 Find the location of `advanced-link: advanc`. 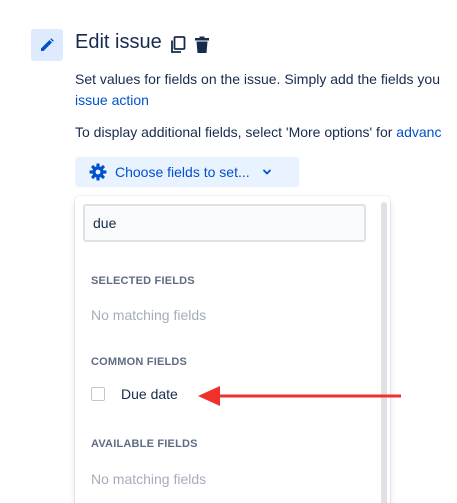

advanced-link: advanc is located at coordinates (418, 132).